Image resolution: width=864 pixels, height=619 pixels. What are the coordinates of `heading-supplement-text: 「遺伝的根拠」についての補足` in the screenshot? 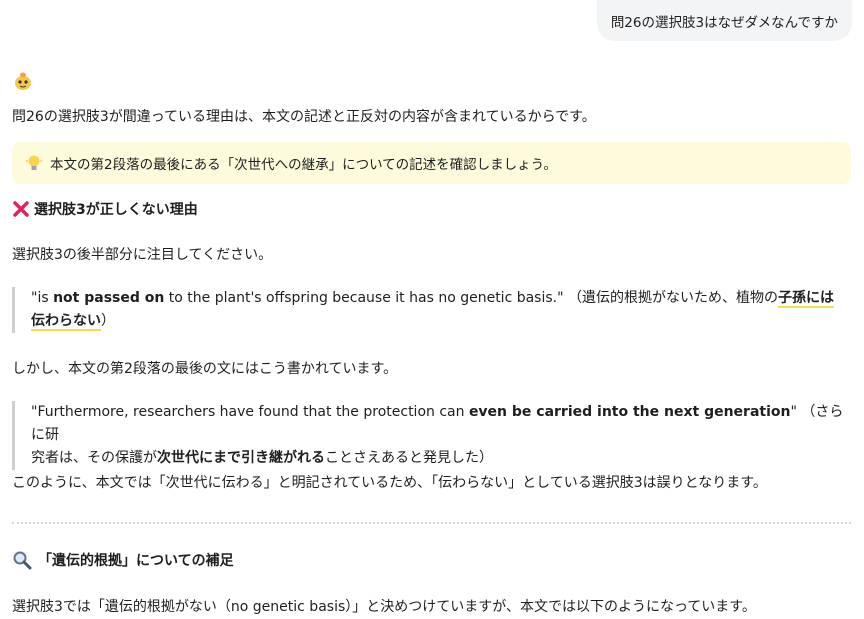 It's located at (136, 561).